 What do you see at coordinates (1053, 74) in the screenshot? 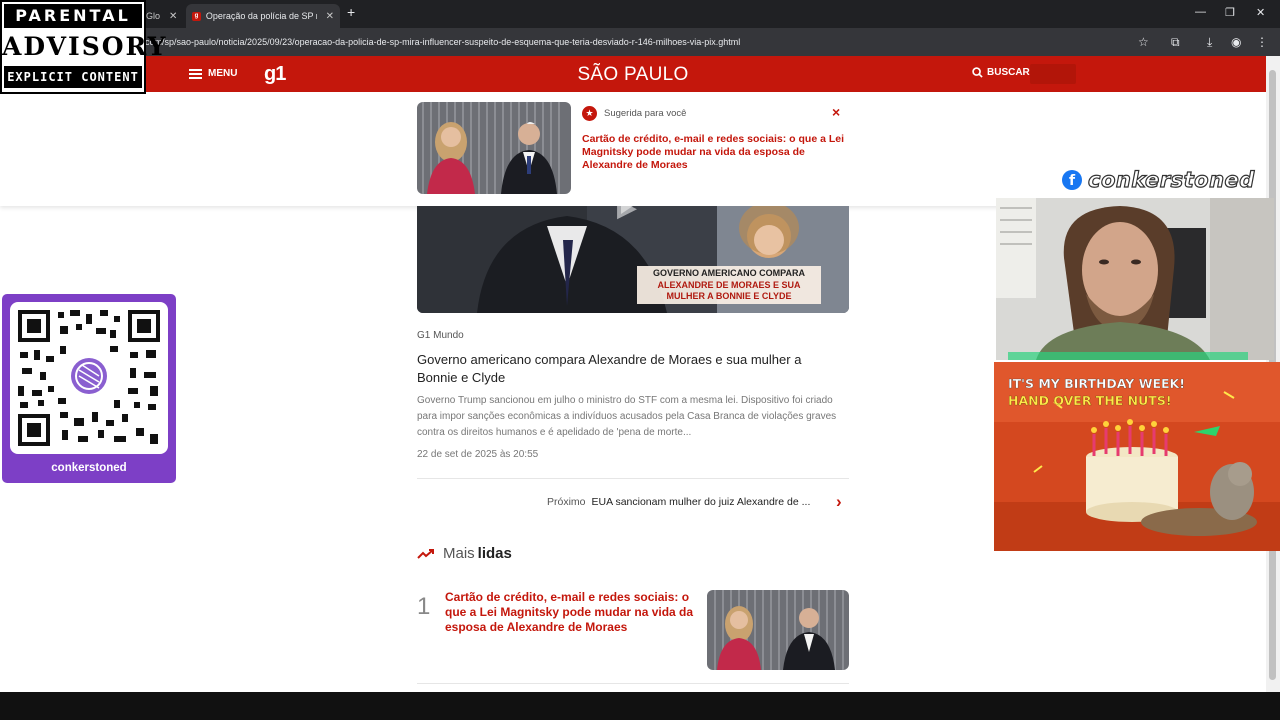
I see `search-input` at bounding box center [1053, 74].